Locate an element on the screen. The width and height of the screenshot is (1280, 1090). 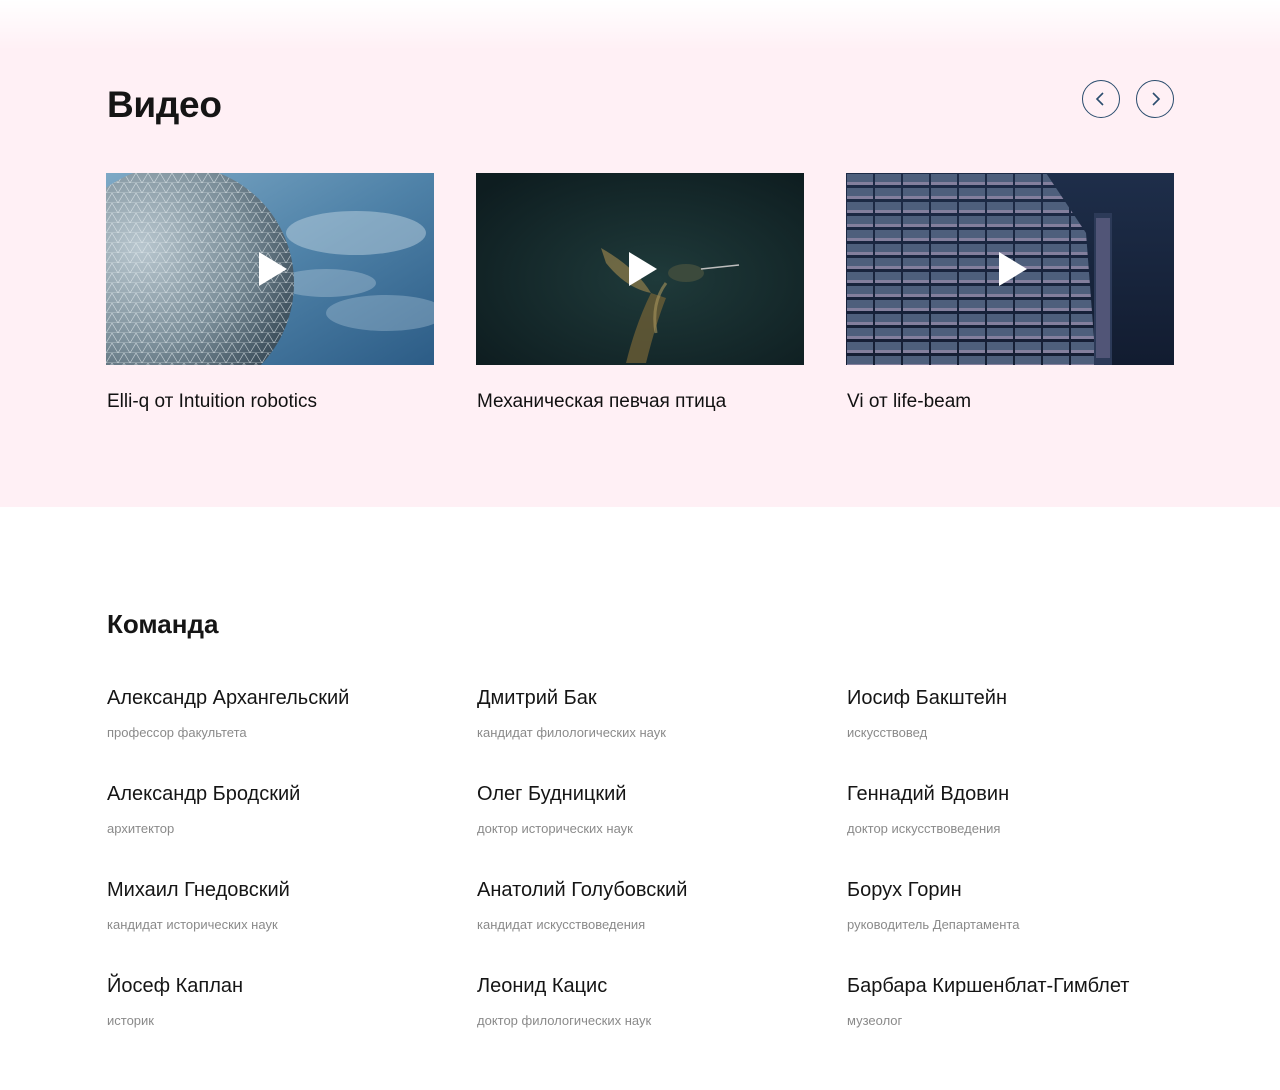
member-role: искусствовед is located at coordinates (887, 732).